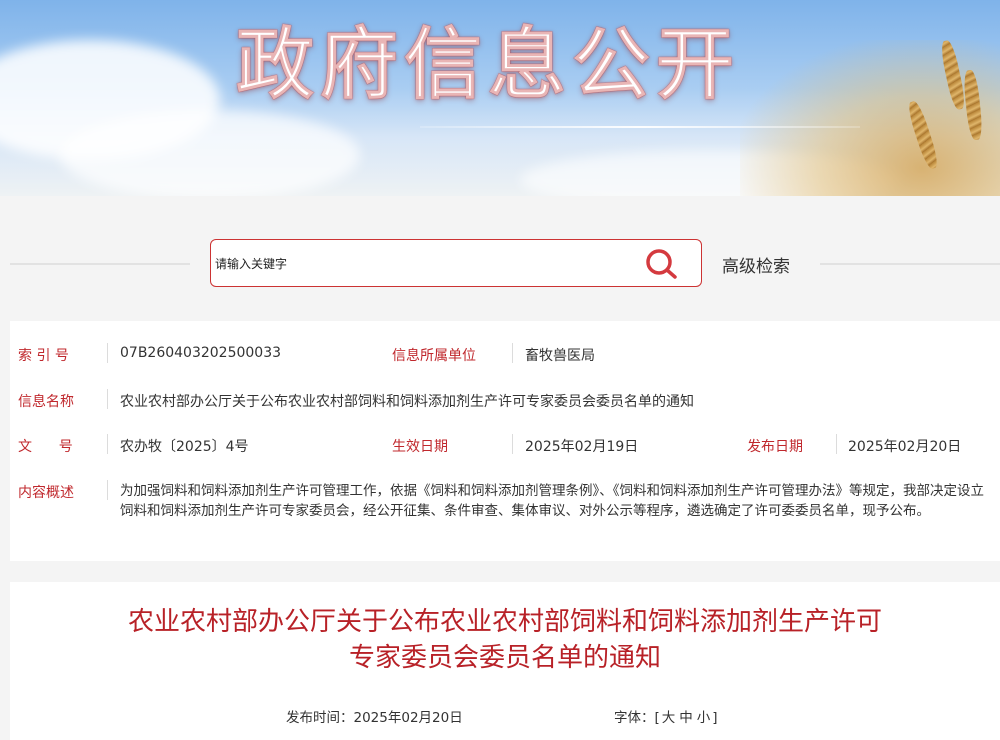  I want to click on effective-date-value: 2025年02月19日, so click(582, 447).